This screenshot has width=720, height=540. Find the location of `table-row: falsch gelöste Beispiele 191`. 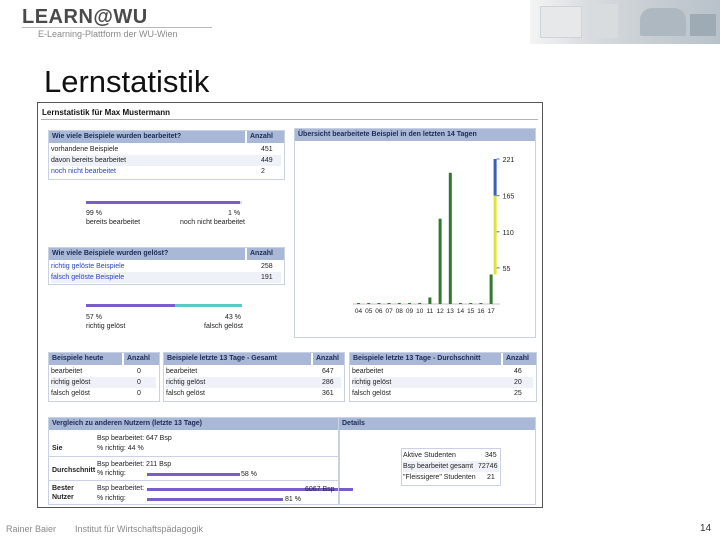

table-row: falsch gelöste Beispiele 191 is located at coordinates (166, 277).